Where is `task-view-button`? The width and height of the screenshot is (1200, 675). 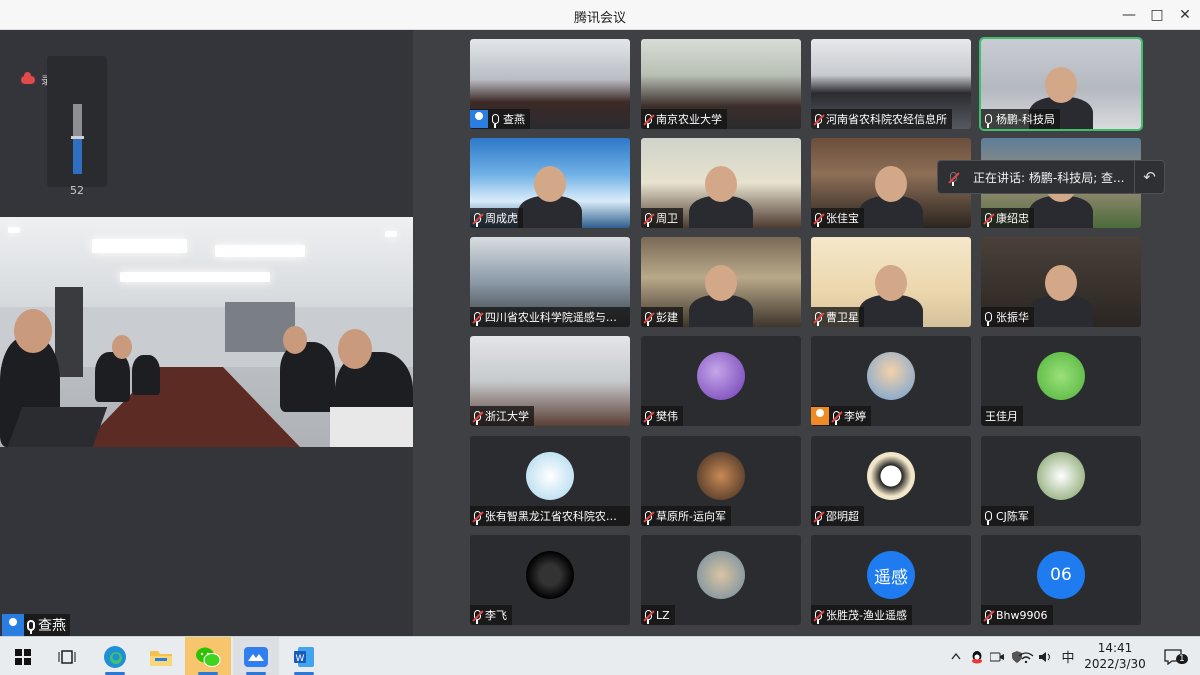
task-view-button is located at coordinates (67, 656).